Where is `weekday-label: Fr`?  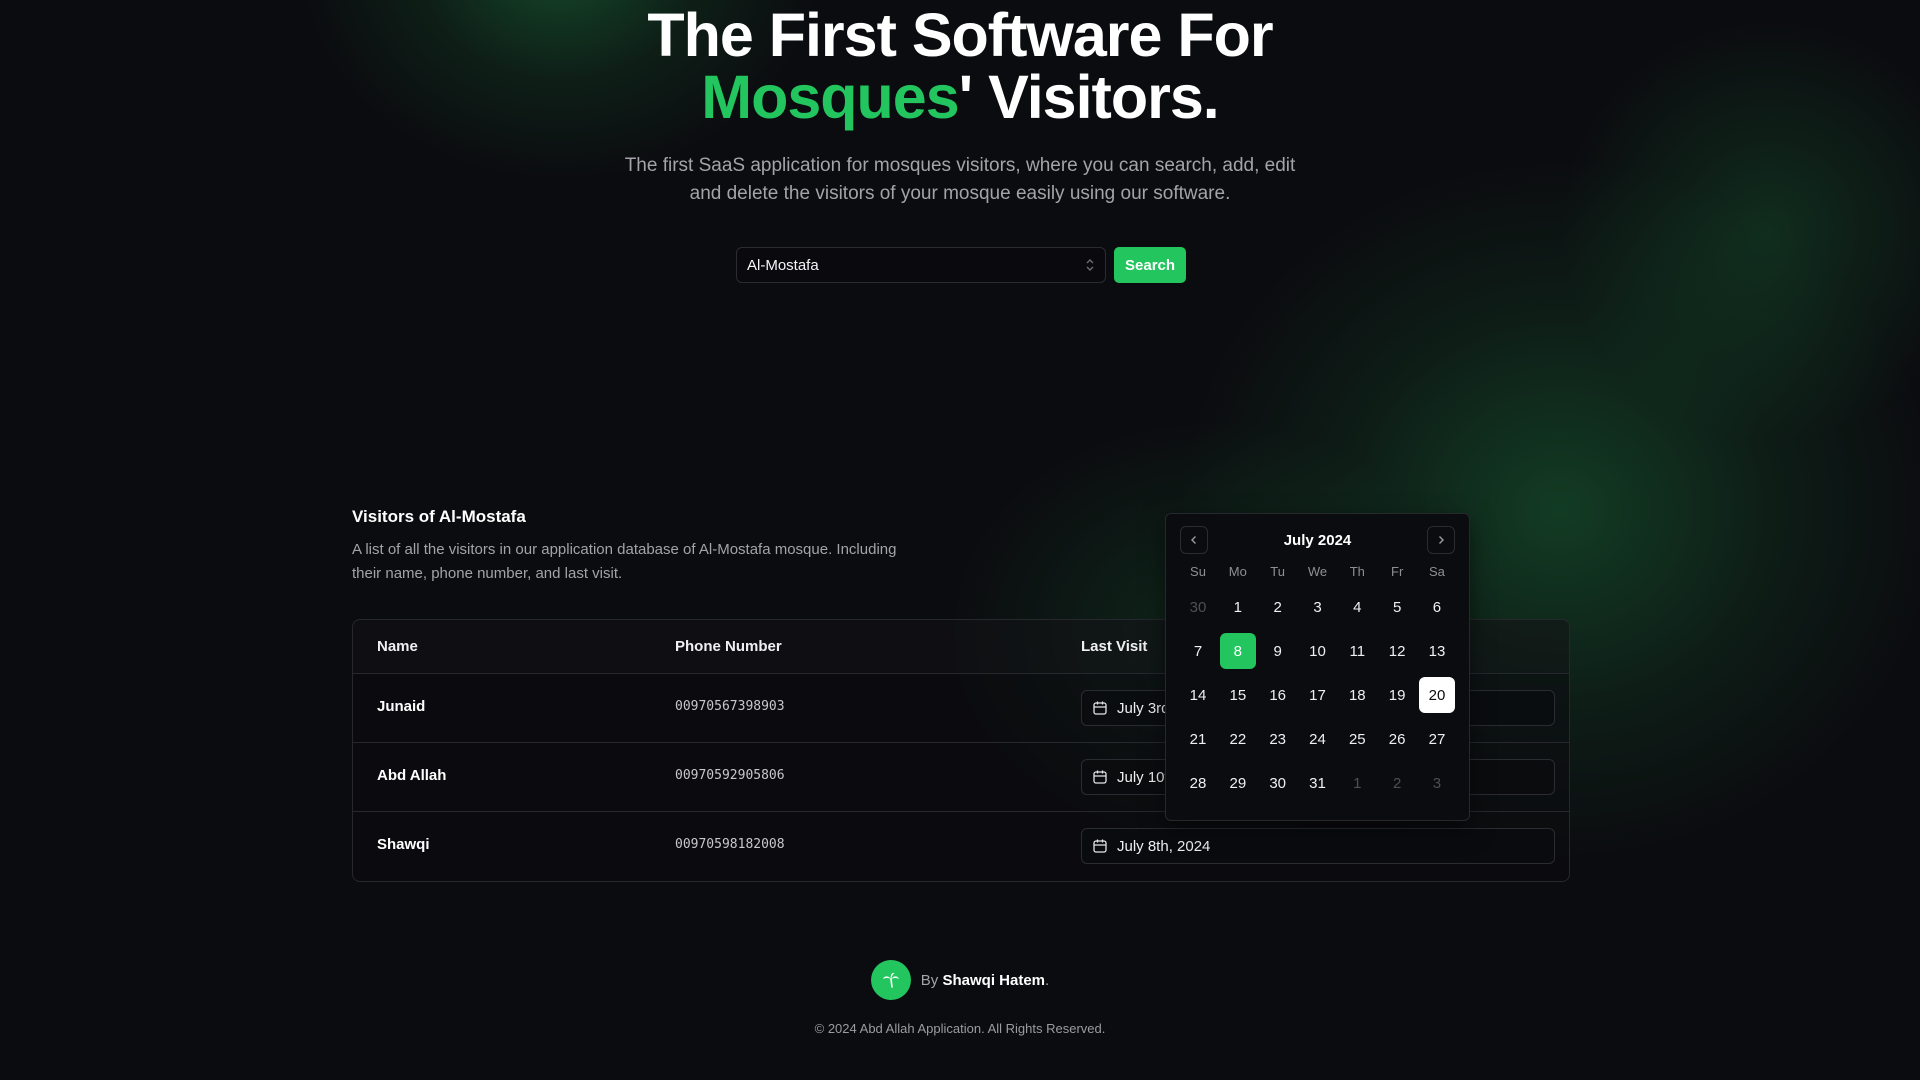 weekday-label: Fr is located at coordinates (1397, 571).